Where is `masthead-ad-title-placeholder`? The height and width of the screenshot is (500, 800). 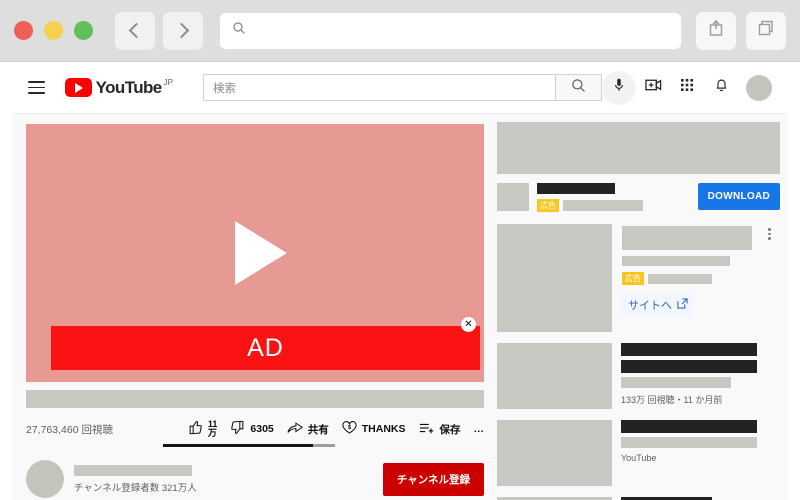
masthead-ad-title-placeholder is located at coordinates (576, 188).